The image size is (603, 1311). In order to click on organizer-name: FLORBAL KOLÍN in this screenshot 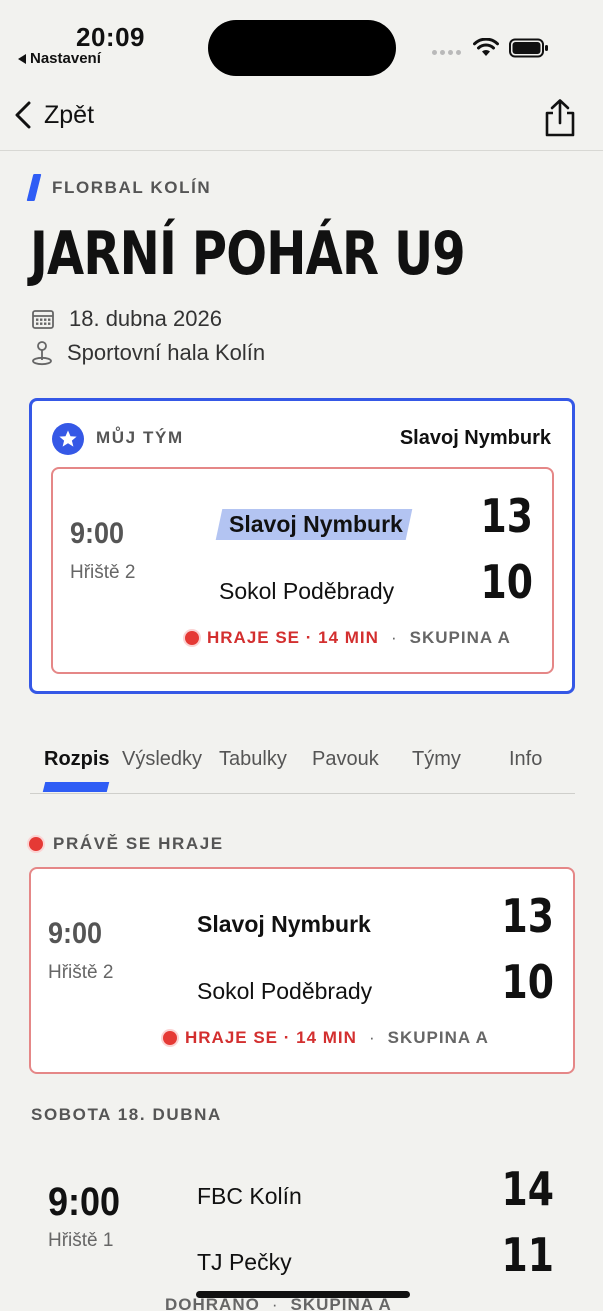, I will do `click(132, 187)`.